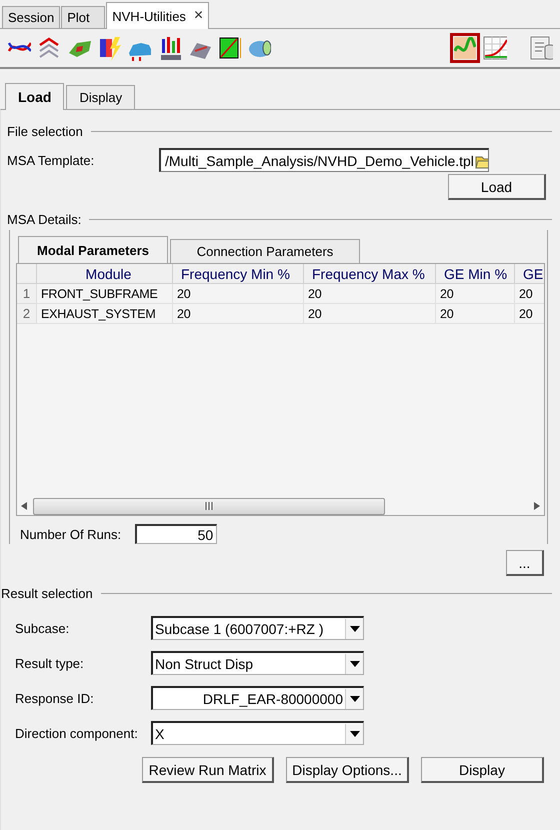 The height and width of the screenshot is (830, 560). I want to click on column-header: GE, so click(529, 274).